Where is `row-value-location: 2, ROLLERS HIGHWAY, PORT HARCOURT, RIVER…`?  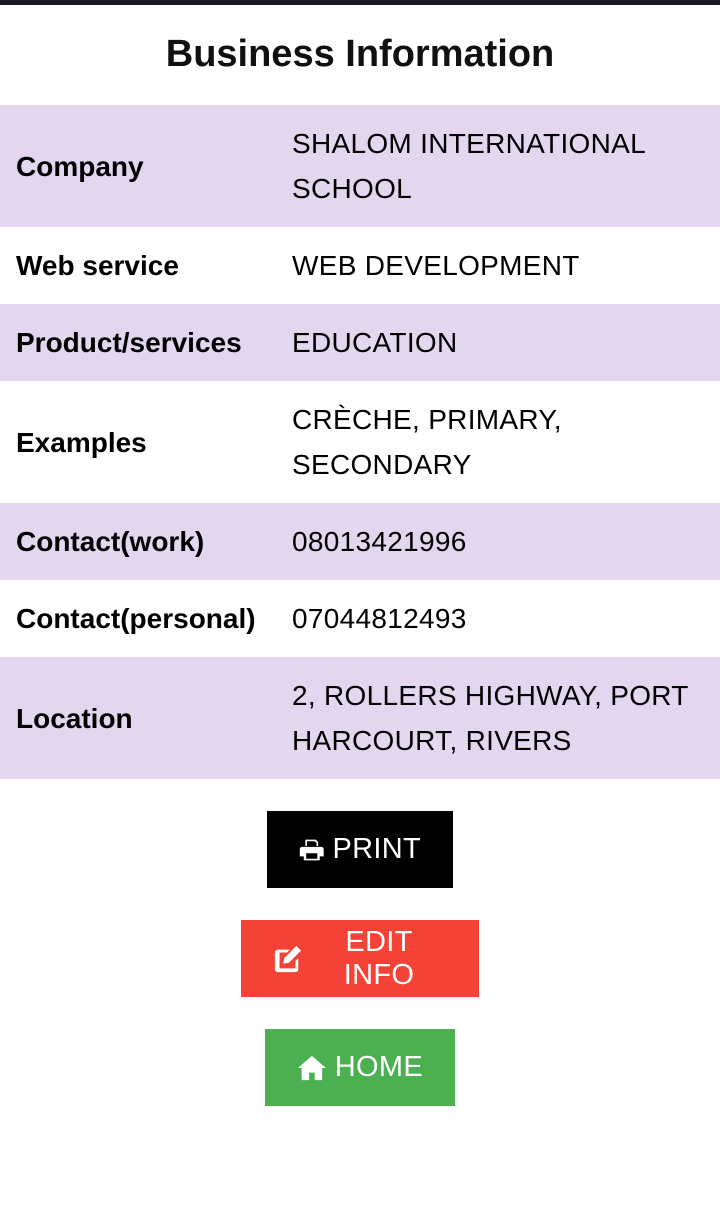 row-value-location: 2, ROLLERS HIGHWAY, PORT HARCOURT, RIVER… is located at coordinates (490, 718).